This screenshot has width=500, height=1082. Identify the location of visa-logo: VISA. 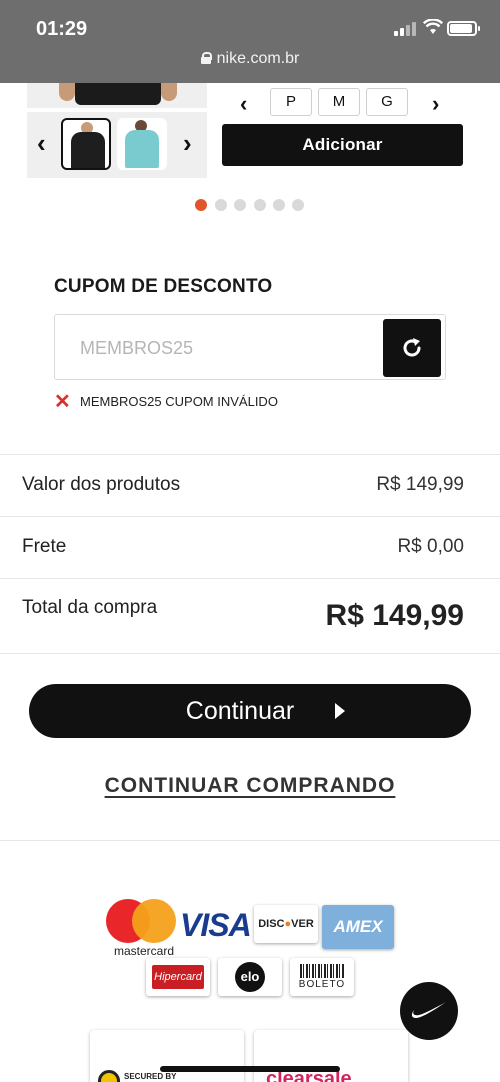
(216, 925).